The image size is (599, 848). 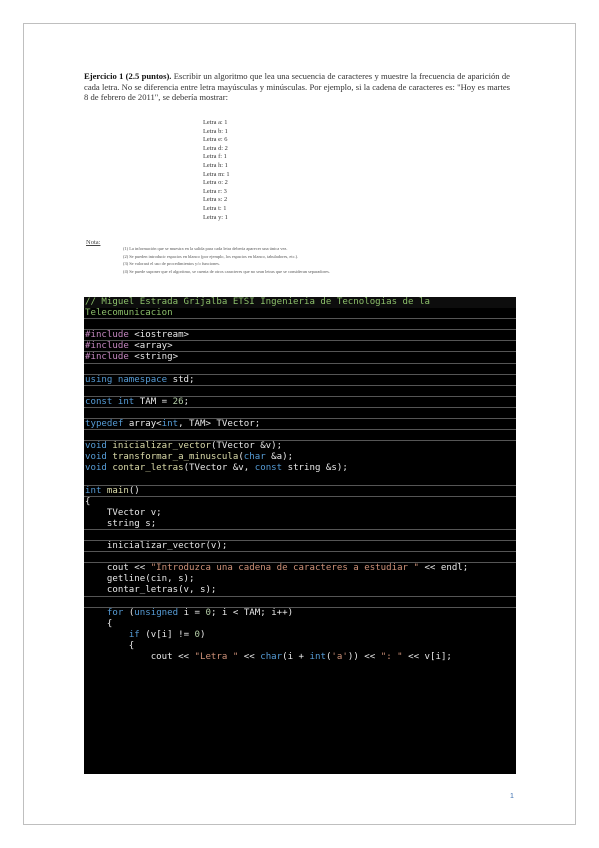 What do you see at coordinates (129, 612) in the screenshot?
I see `code-token-plain: (` at bounding box center [129, 612].